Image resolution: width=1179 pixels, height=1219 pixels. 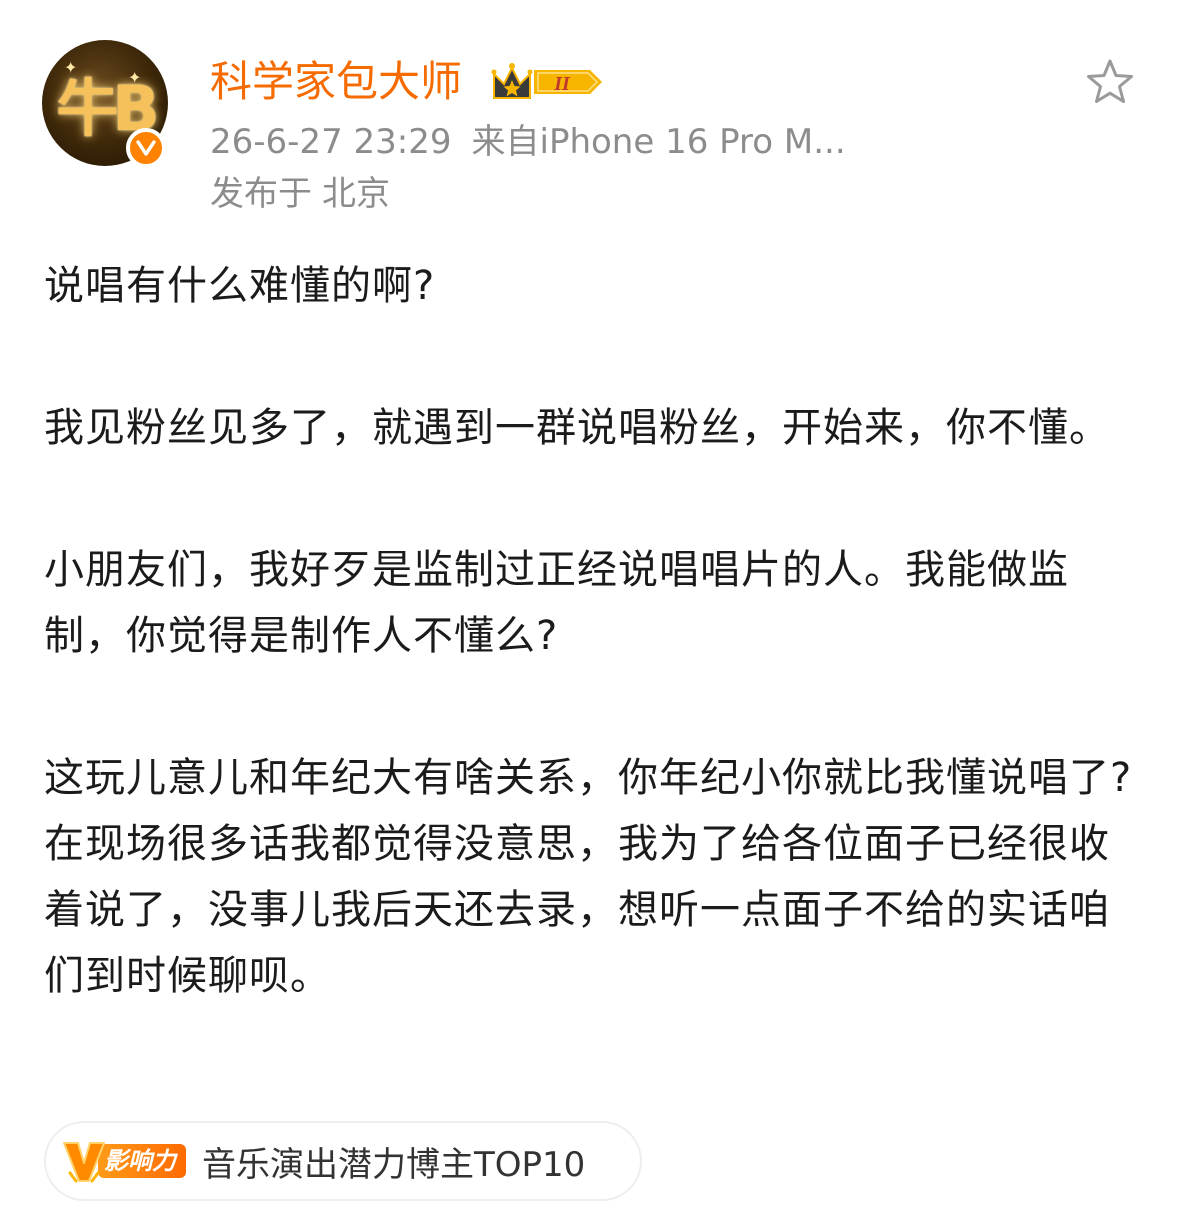 What do you see at coordinates (556, 603) in the screenshot?
I see `post-paragraph: 小朋友们，我好歹是监制过正经说唱唱片的人。我能做监制，你觉得是制作人不懂么?` at bounding box center [556, 603].